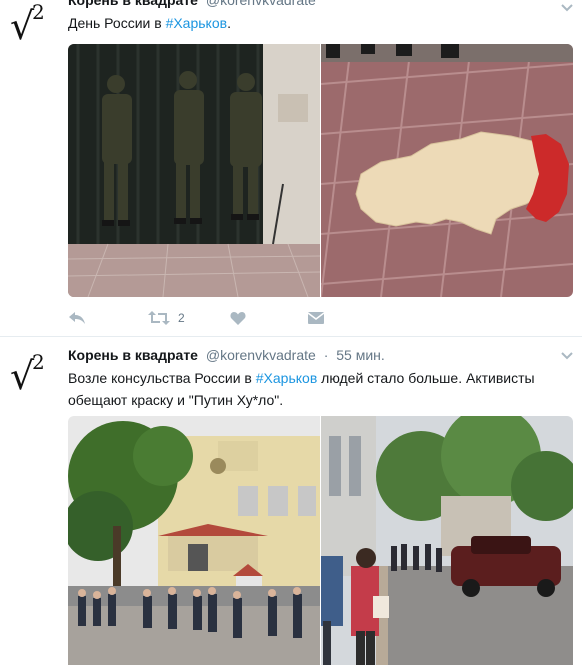  What do you see at coordinates (291, 336) in the screenshot?
I see `tweet-divider` at bounding box center [291, 336].